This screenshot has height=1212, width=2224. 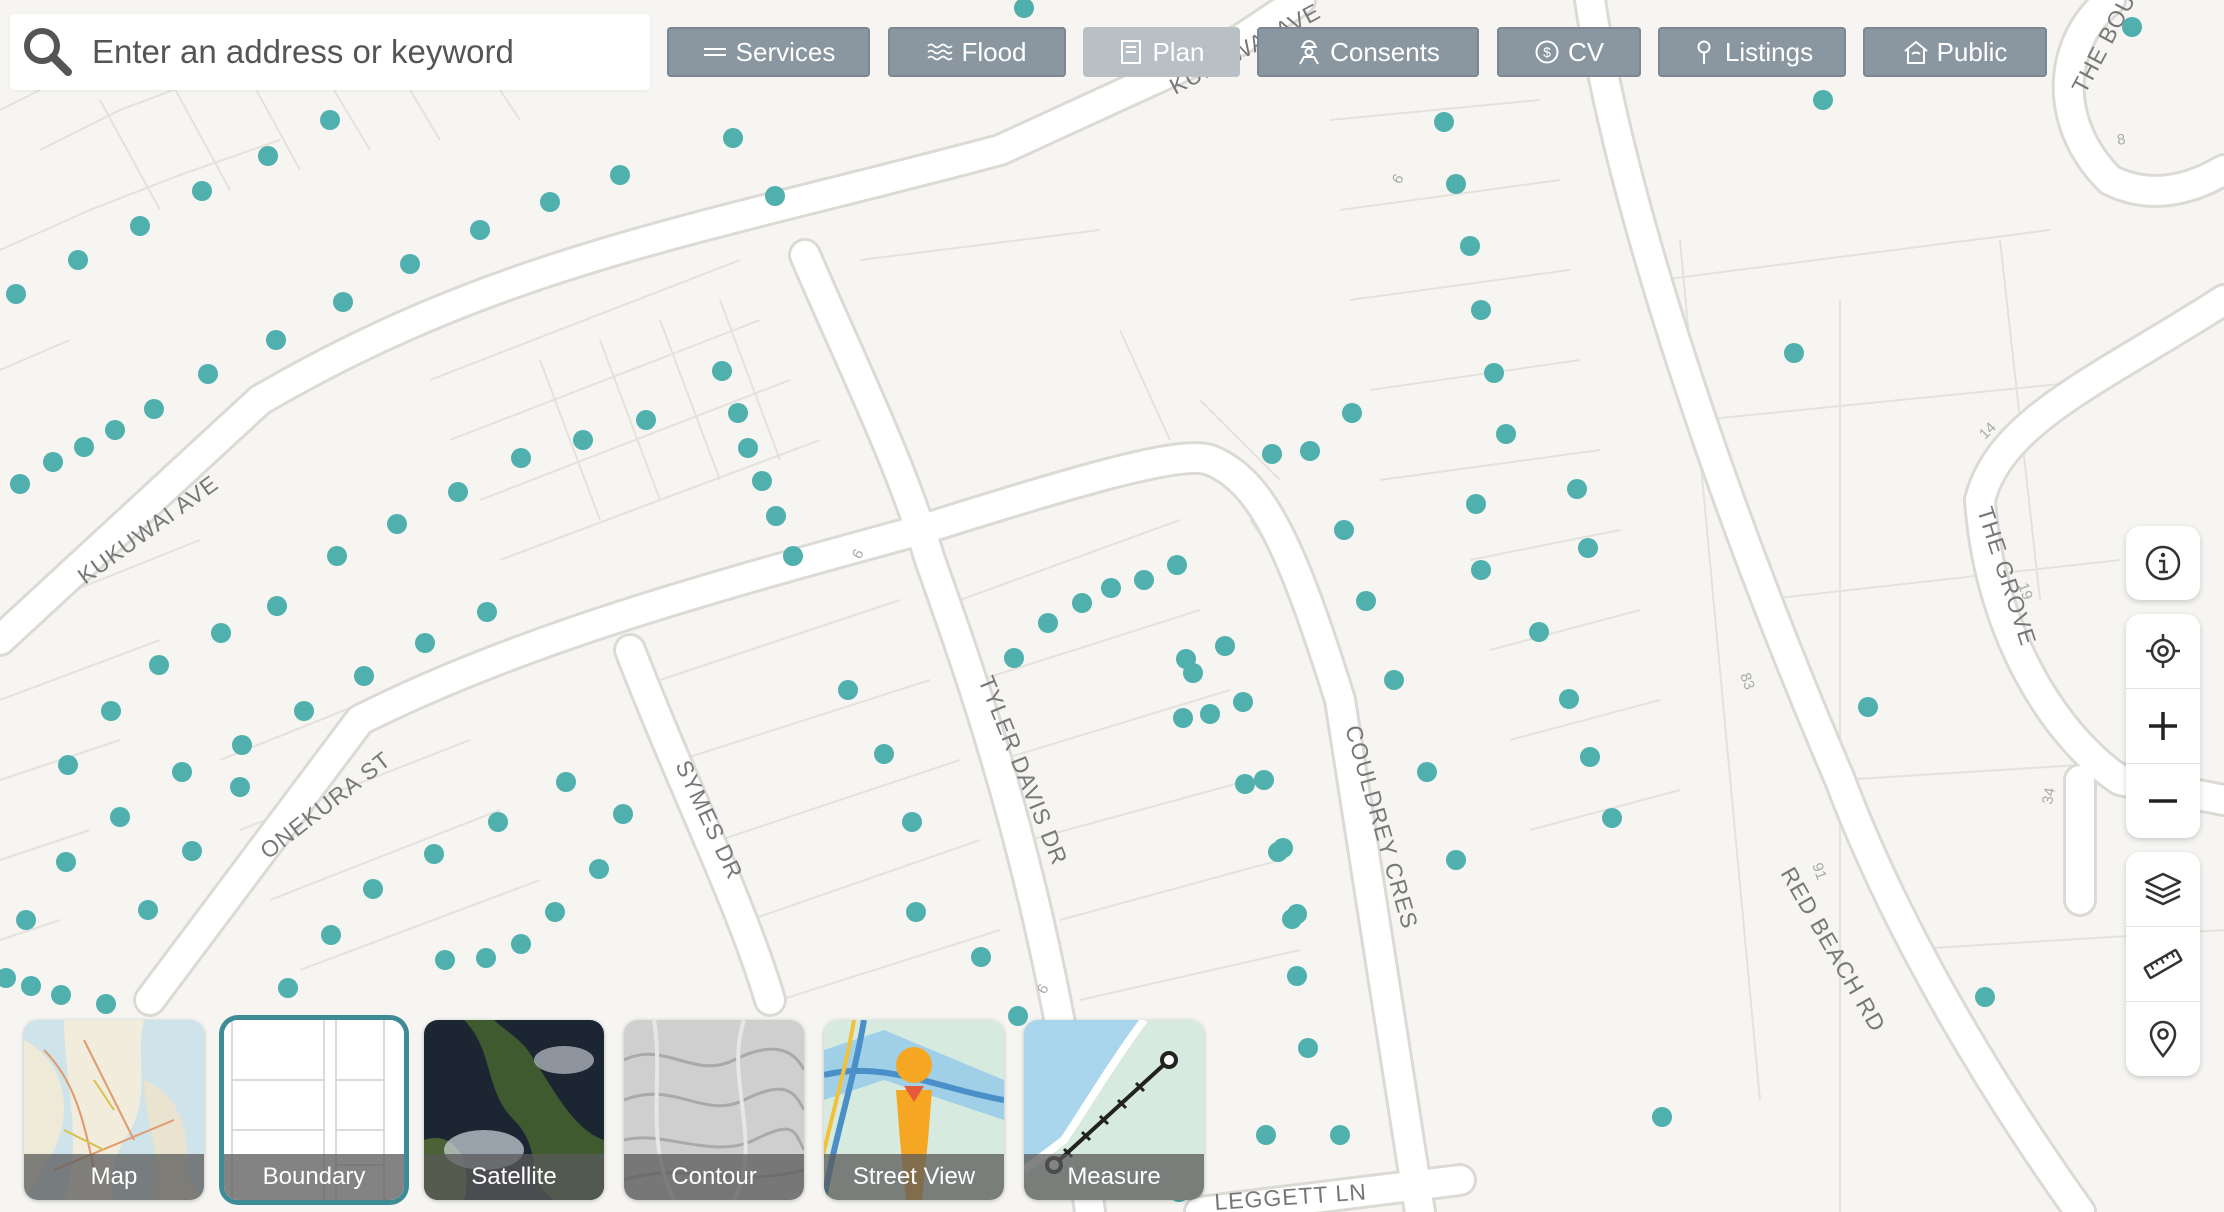 What do you see at coordinates (2163, 1039) in the screenshot?
I see `drop-pin-button` at bounding box center [2163, 1039].